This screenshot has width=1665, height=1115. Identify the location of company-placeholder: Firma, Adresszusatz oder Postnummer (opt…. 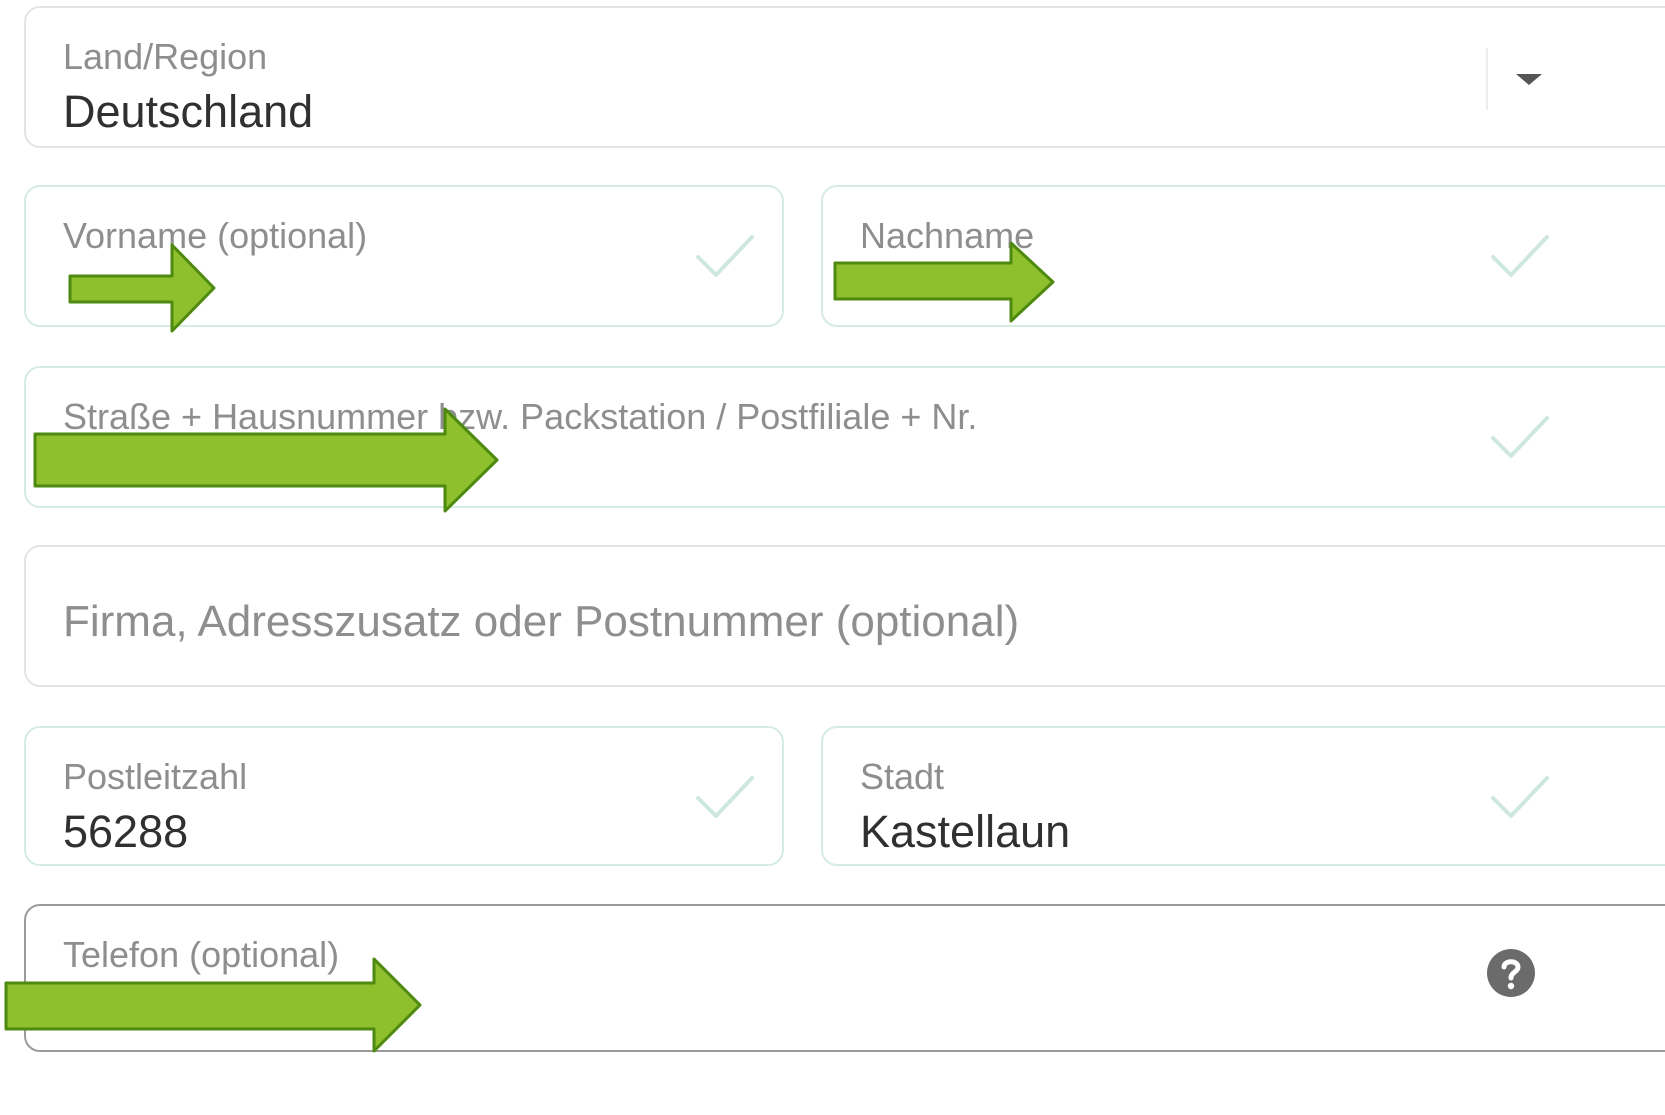
(541, 621).